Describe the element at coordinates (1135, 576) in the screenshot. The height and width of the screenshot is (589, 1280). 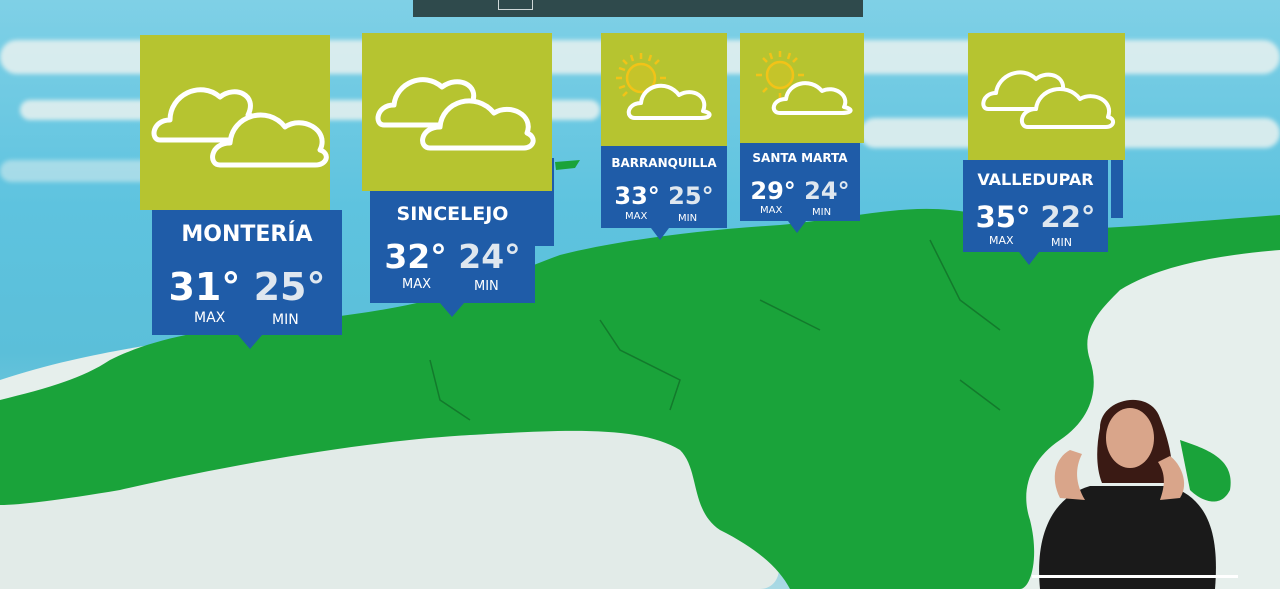
I see `interpreter-frame-line` at that location.